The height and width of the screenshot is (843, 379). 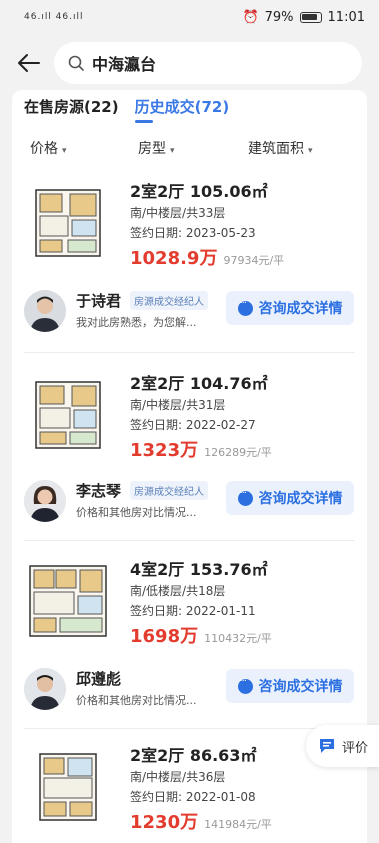 What do you see at coordinates (189, 503) in the screenshot?
I see `agent-row: 李志琴 房源成交经纪人 价格和其他房对比情况... 咨询成交详情` at bounding box center [189, 503].